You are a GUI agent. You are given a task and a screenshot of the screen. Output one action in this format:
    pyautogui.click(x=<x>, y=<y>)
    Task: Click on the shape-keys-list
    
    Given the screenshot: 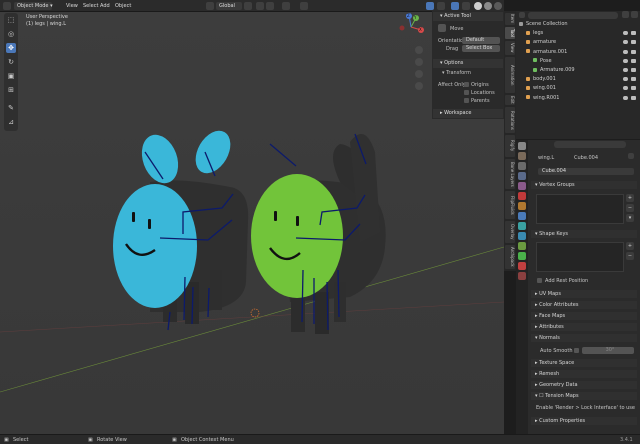 What is the action you would take?
    pyautogui.click(x=580, y=257)
    